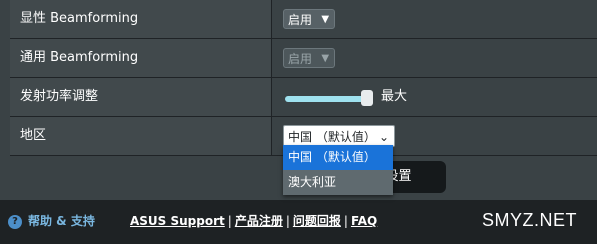 This screenshot has width=597, height=244. I want to click on tx-power-cell: 最大, so click(435, 97).